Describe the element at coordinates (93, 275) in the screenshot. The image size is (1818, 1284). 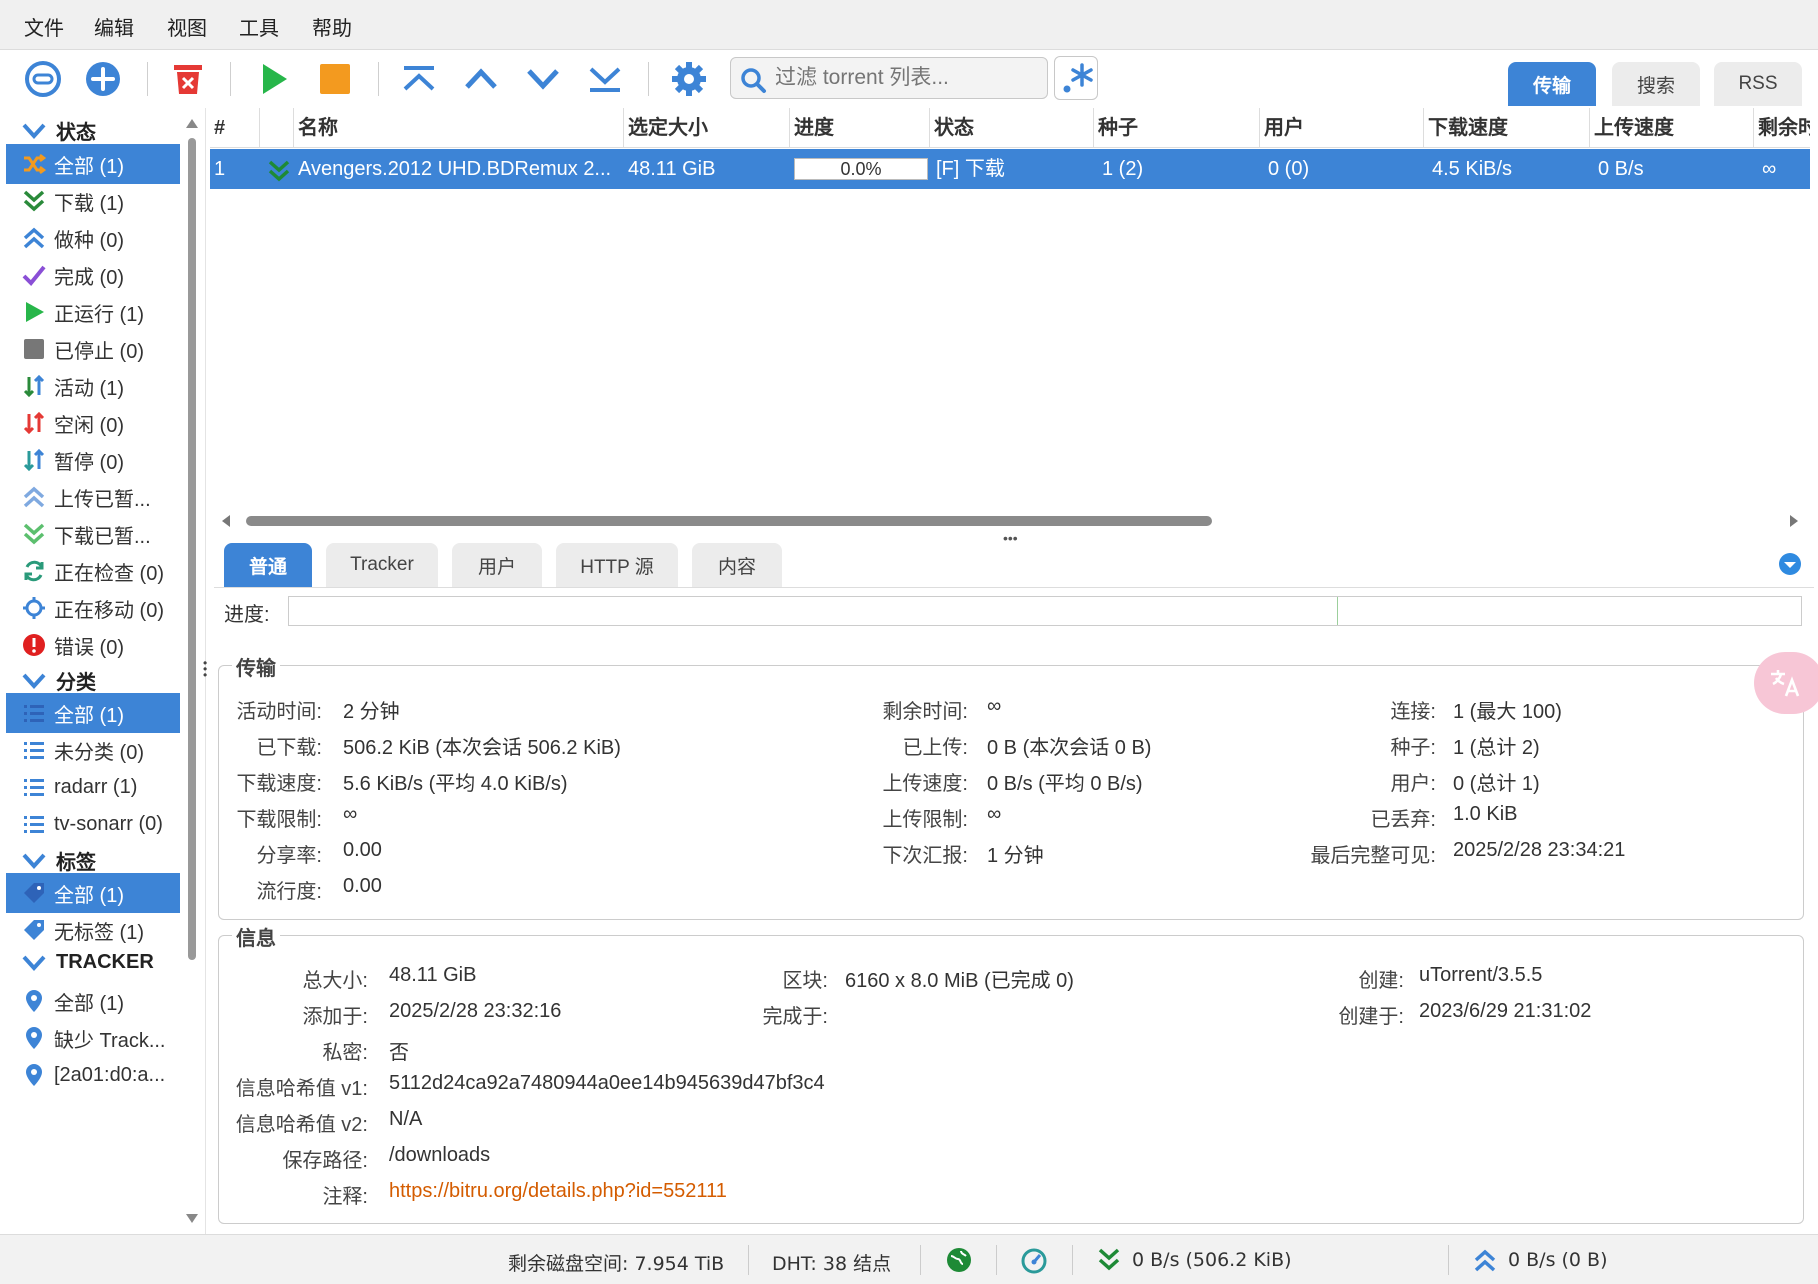
I see `status-filter-completed: 完成 (0)` at that location.